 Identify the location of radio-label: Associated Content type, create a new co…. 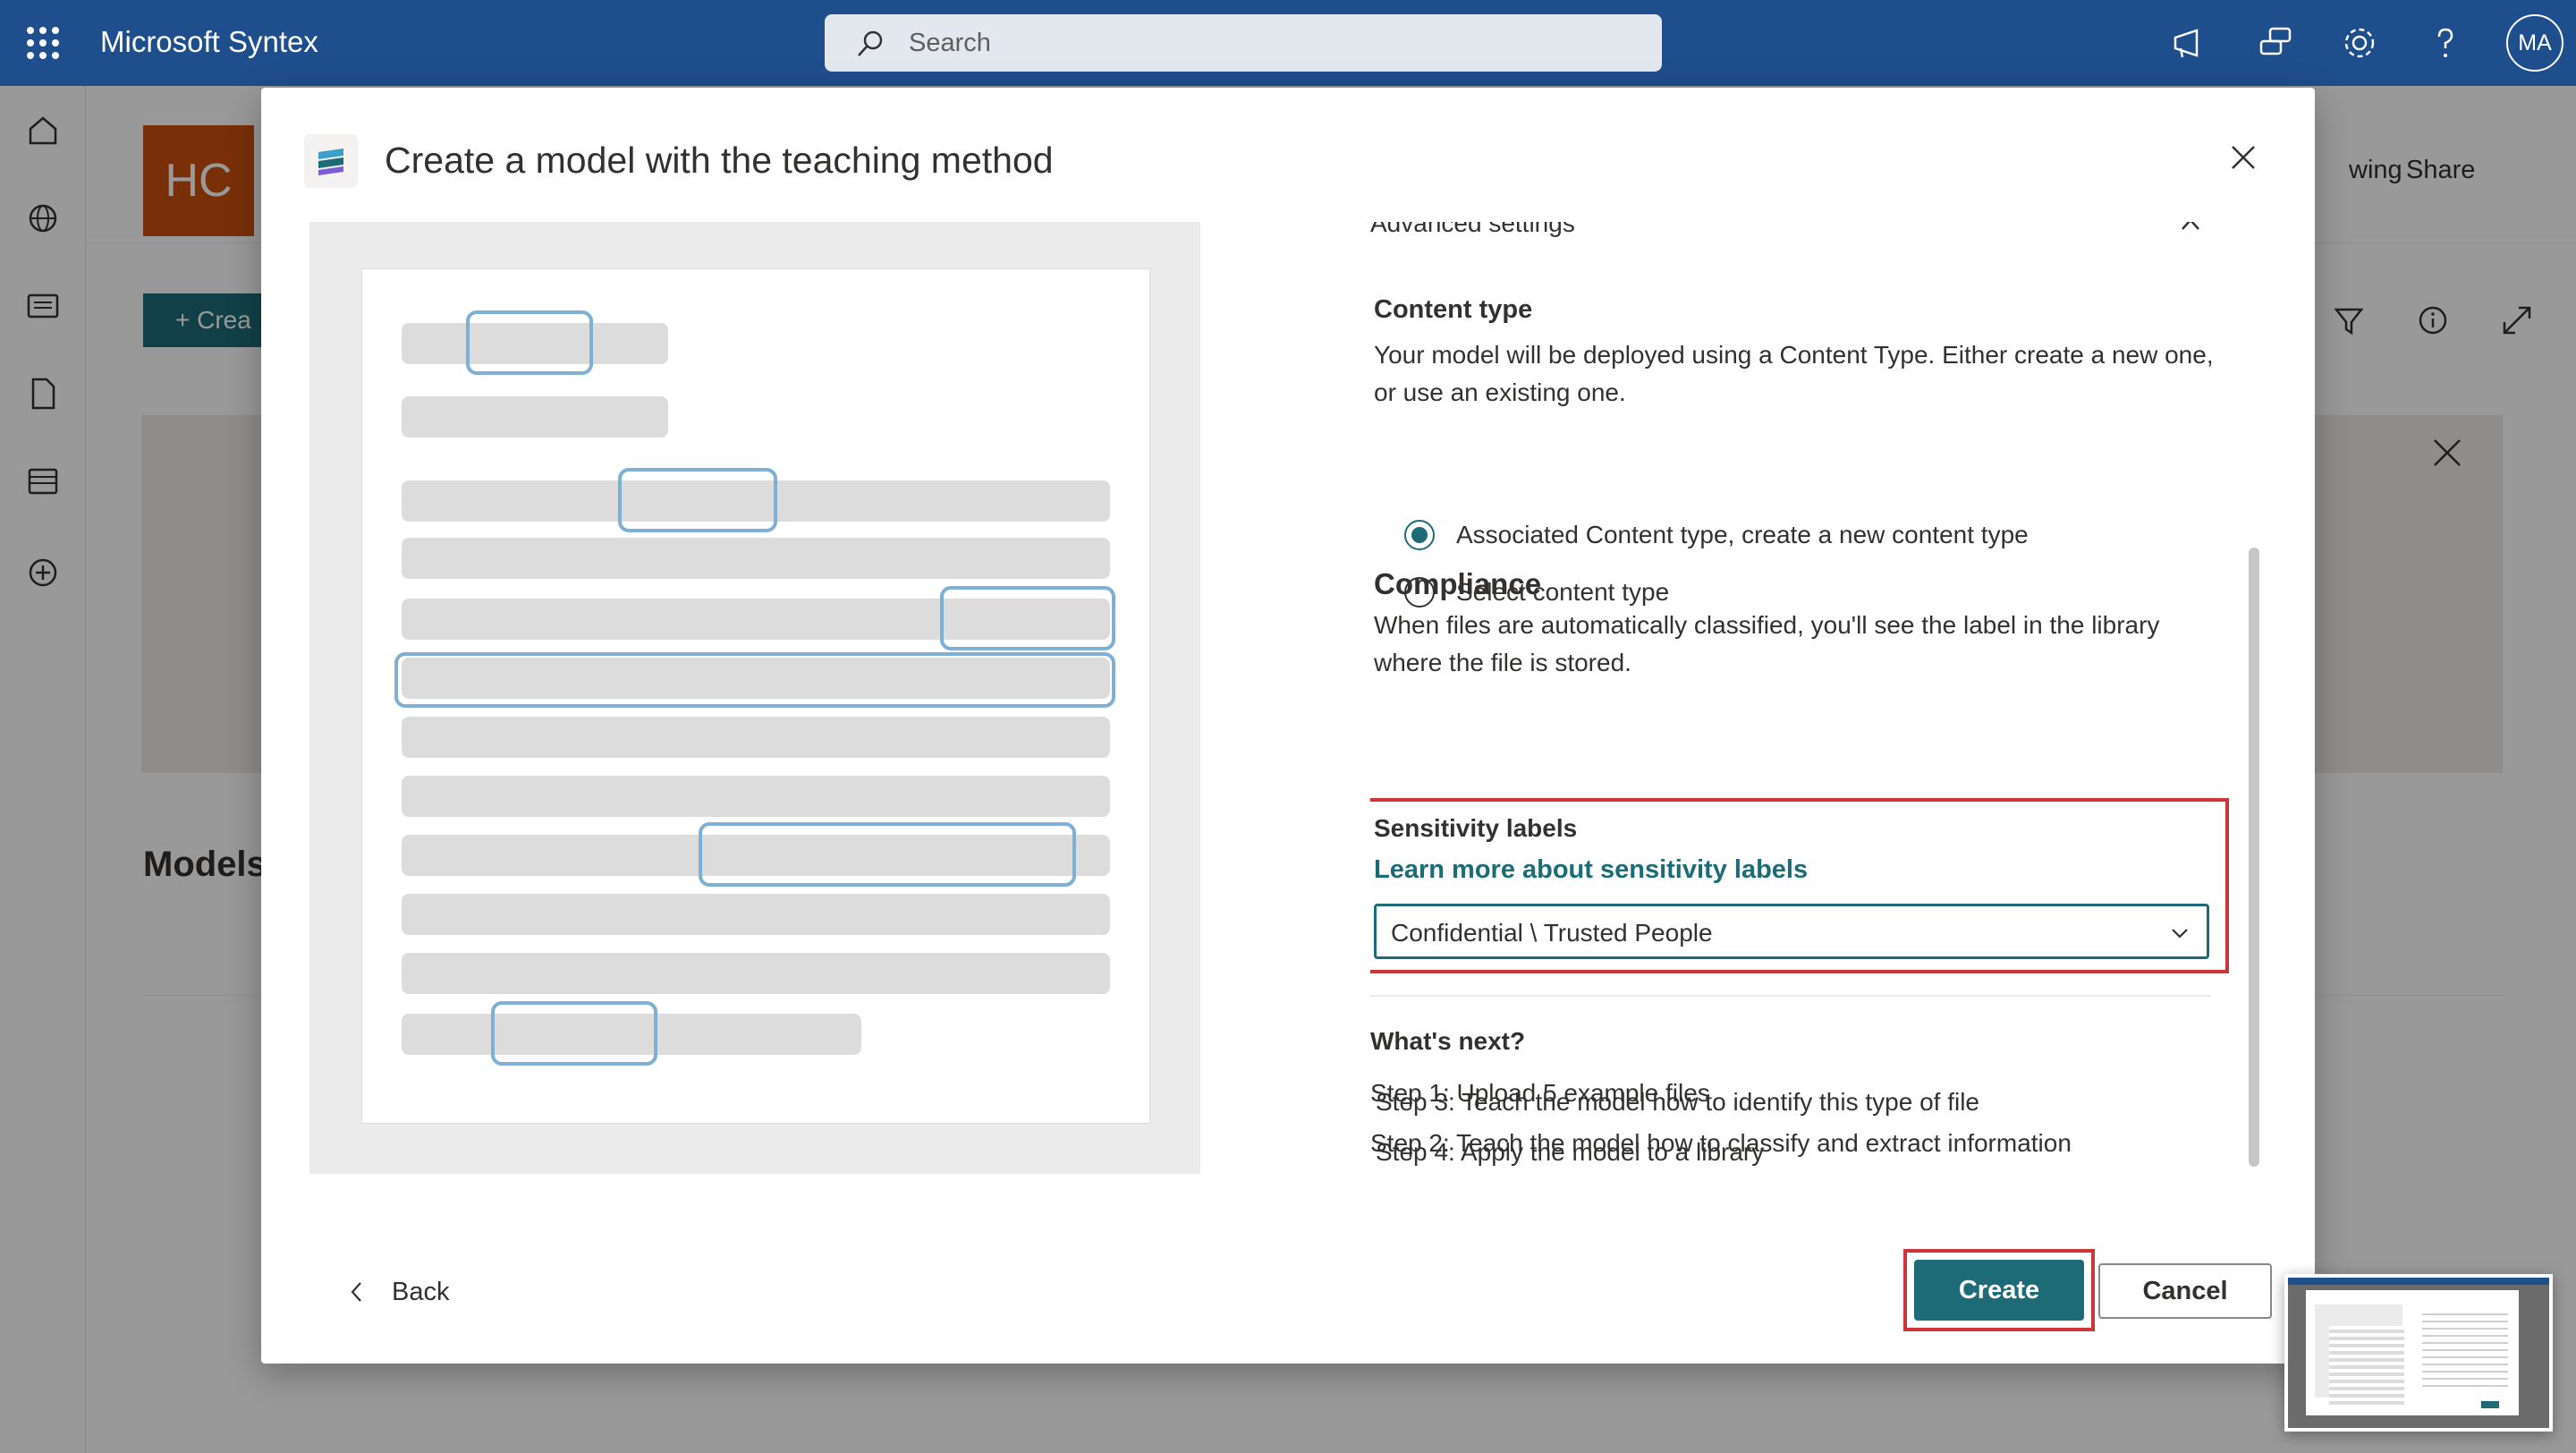
(1742, 534).